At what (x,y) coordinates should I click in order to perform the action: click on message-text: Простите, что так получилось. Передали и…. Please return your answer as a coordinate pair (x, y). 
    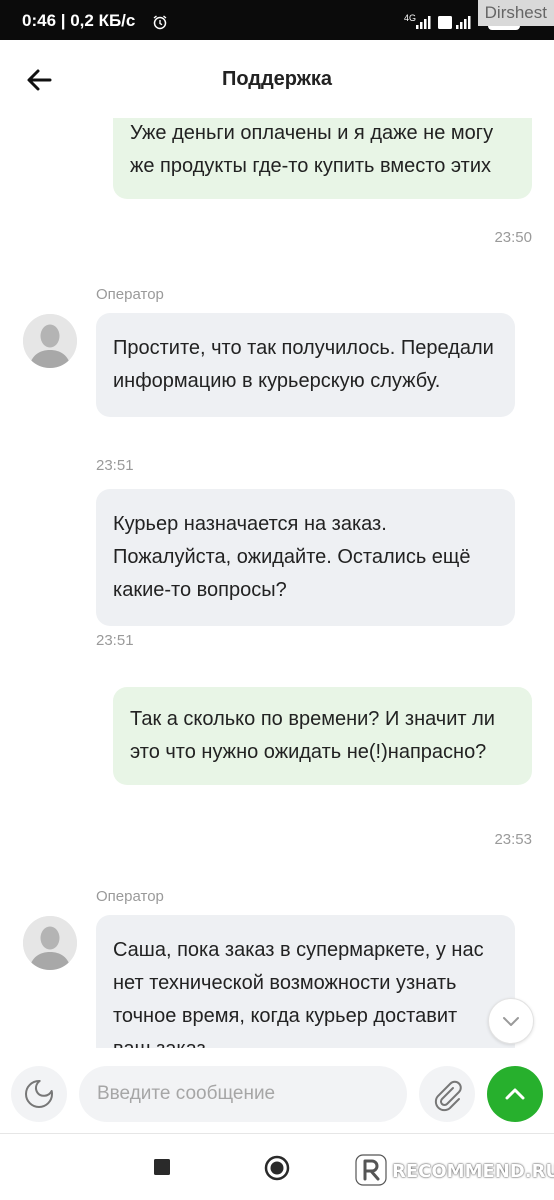
    Looking at the image, I should click on (303, 364).